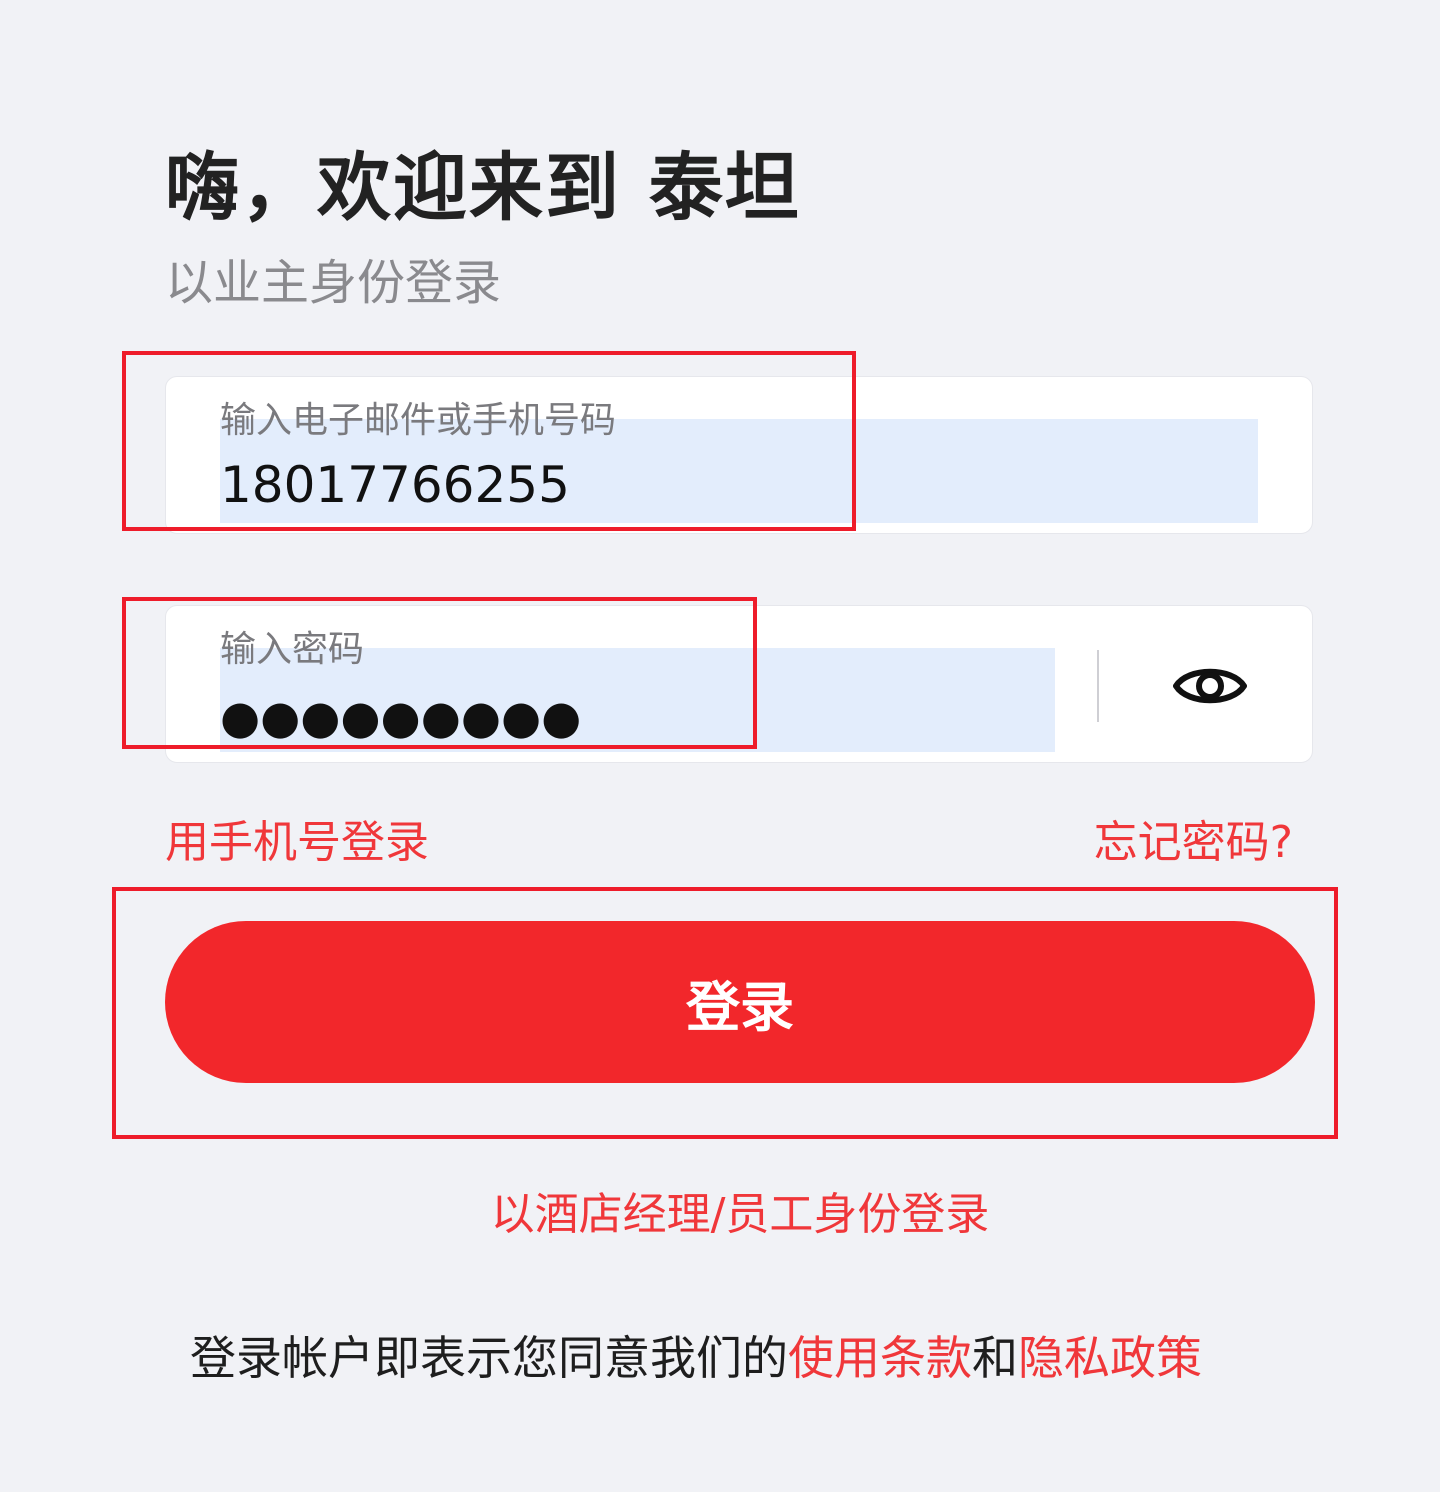 The height and width of the screenshot is (1492, 1440). Describe the element at coordinates (1098, 686) in the screenshot. I see `password-divider` at that location.